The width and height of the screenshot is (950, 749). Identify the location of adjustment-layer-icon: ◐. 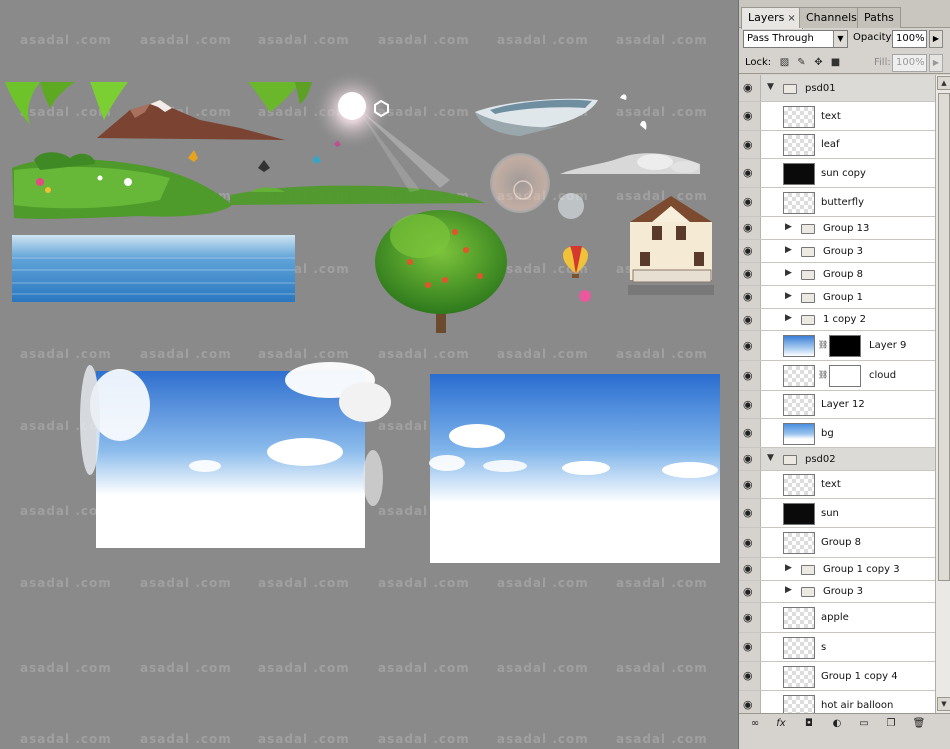
(837, 724).